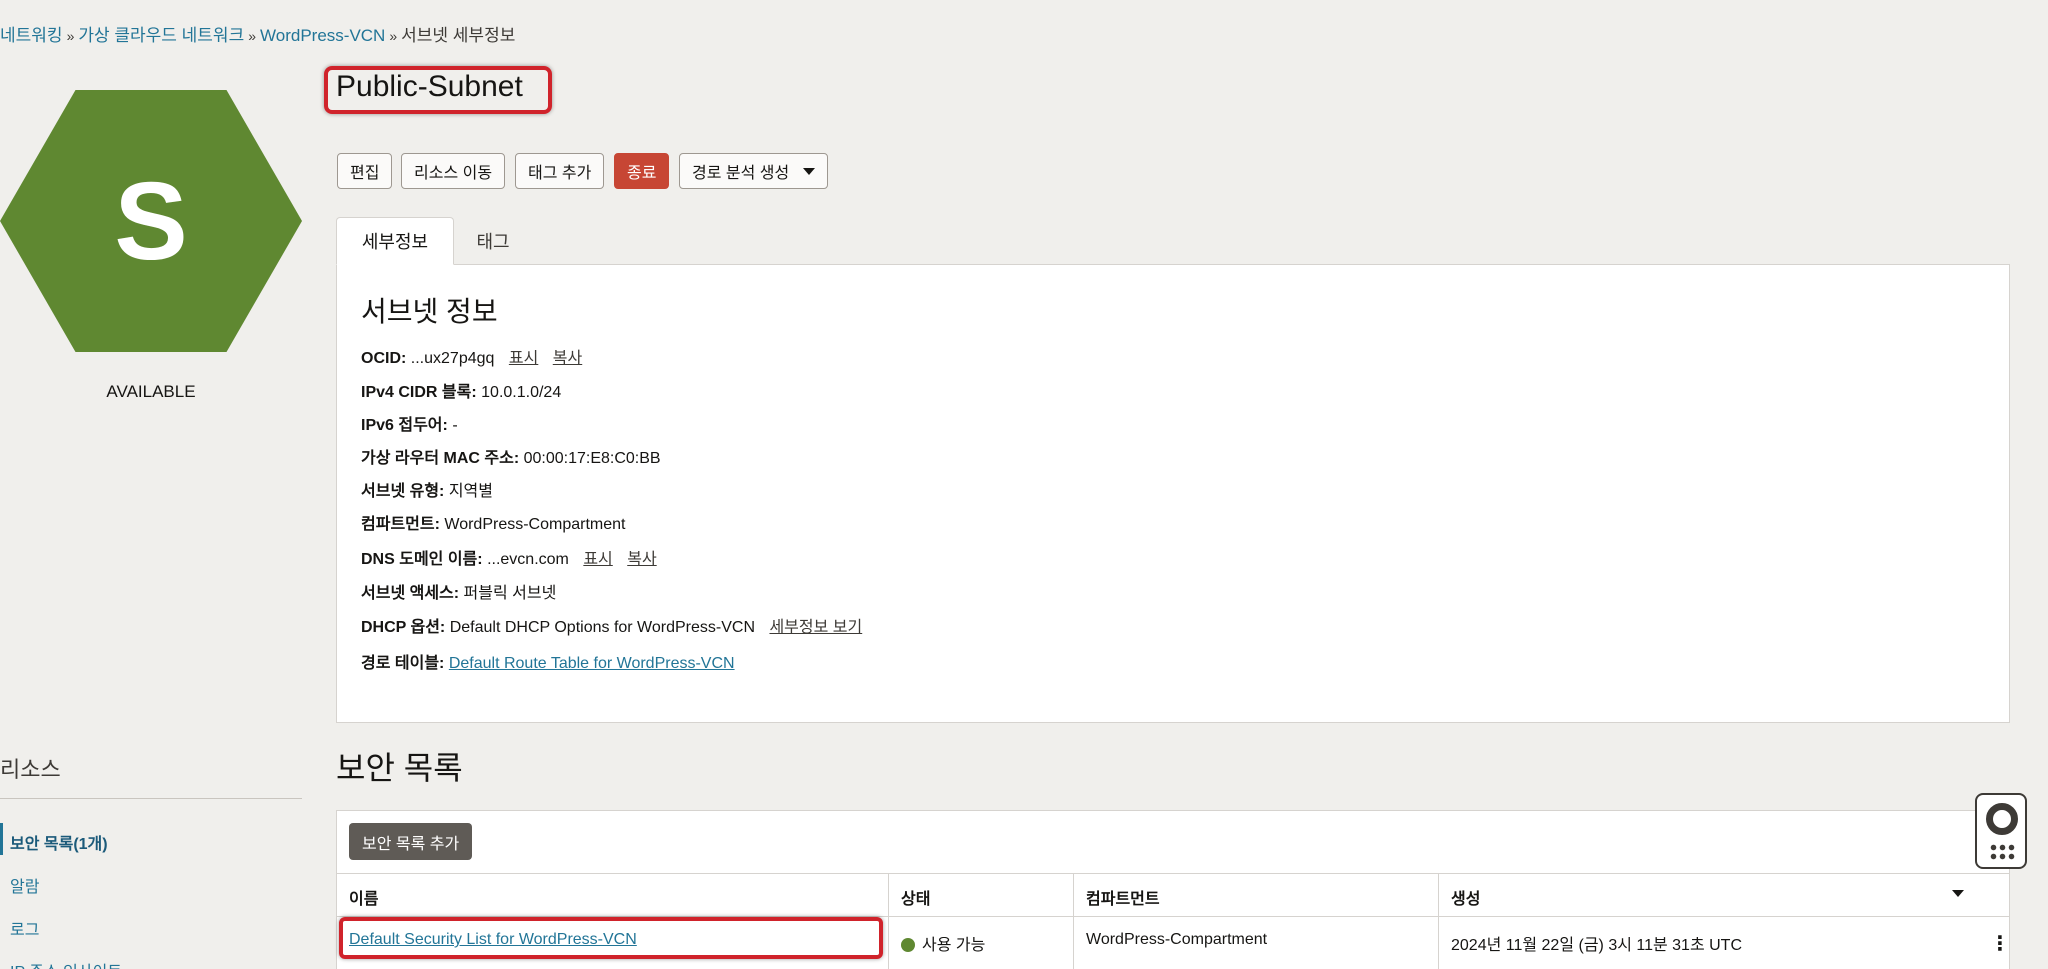  Describe the element at coordinates (1597, 945) in the screenshot. I see `row-created: 2024년 11월 22일 (금) 3시 11분 31초 UTC` at that location.